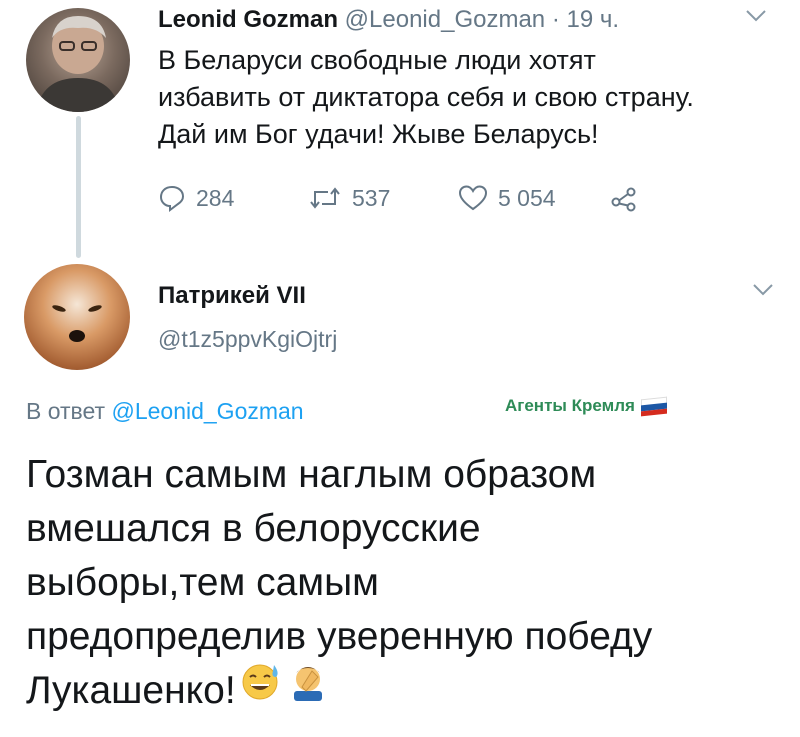 The height and width of the screenshot is (737, 800). I want to click on patrikei-avatar, so click(77, 317).